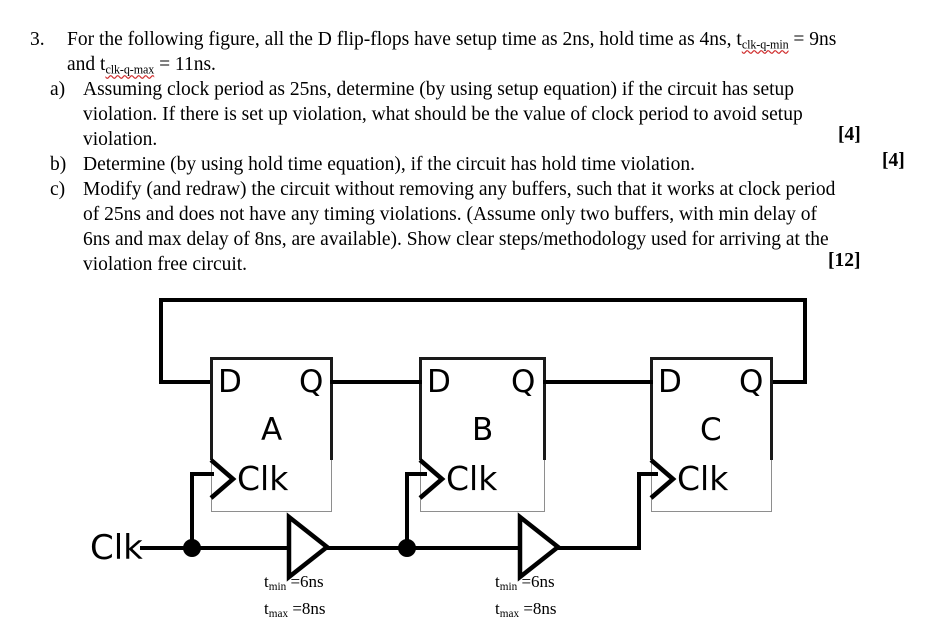 The width and height of the screenshot is (928, 634). I want to click on buffer-1-delay-labels: tmin =6ns tmax =8ns, so click(295, 598).